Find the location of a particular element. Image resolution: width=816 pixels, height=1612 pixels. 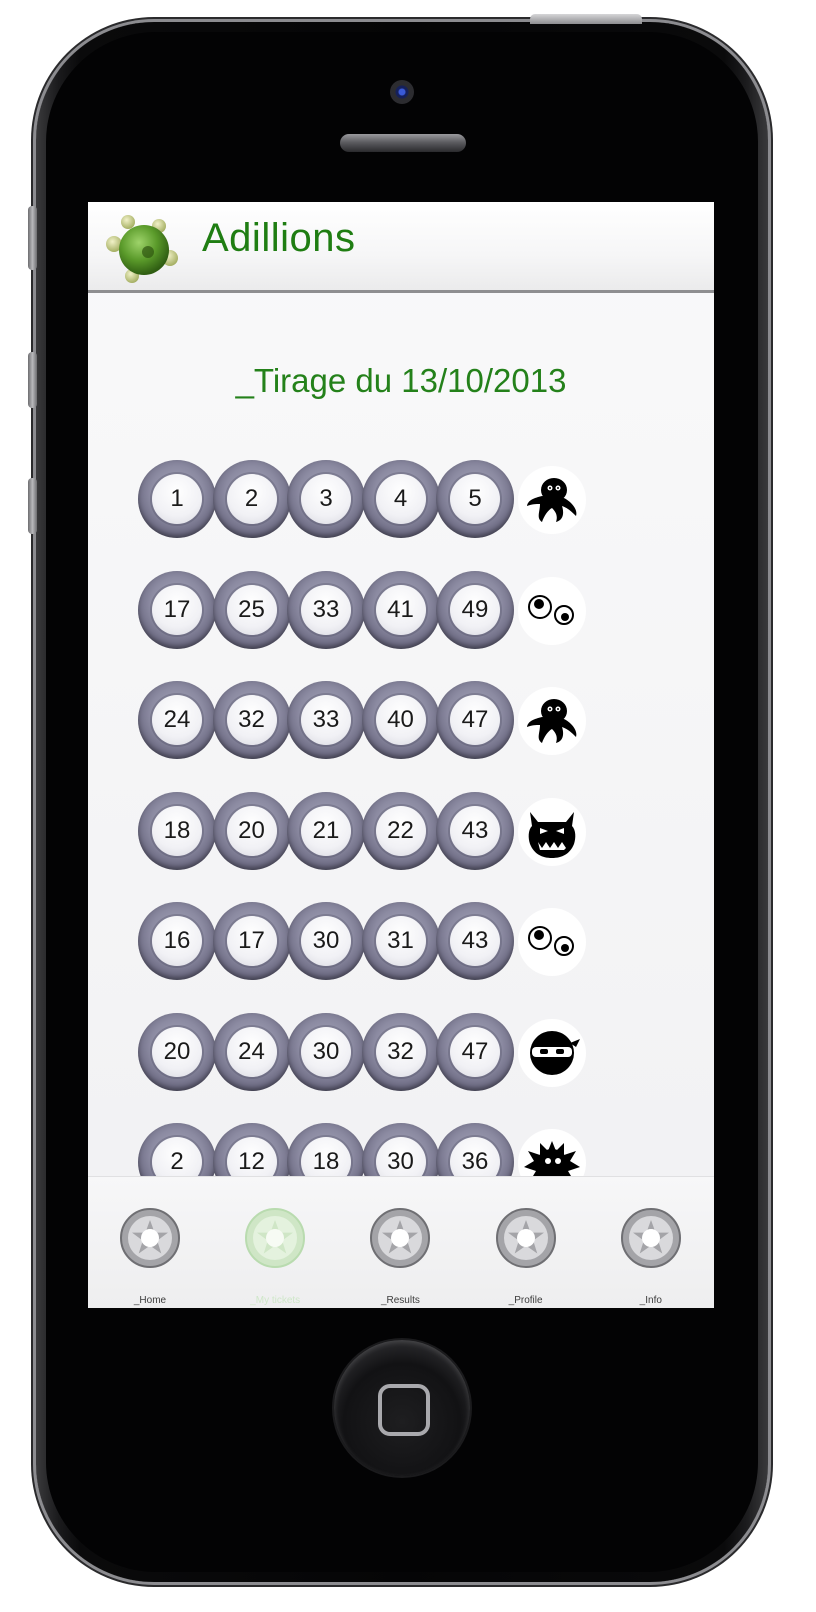

ticket-row: 16 17 30 31 43 is located at coordinates (368, 942).